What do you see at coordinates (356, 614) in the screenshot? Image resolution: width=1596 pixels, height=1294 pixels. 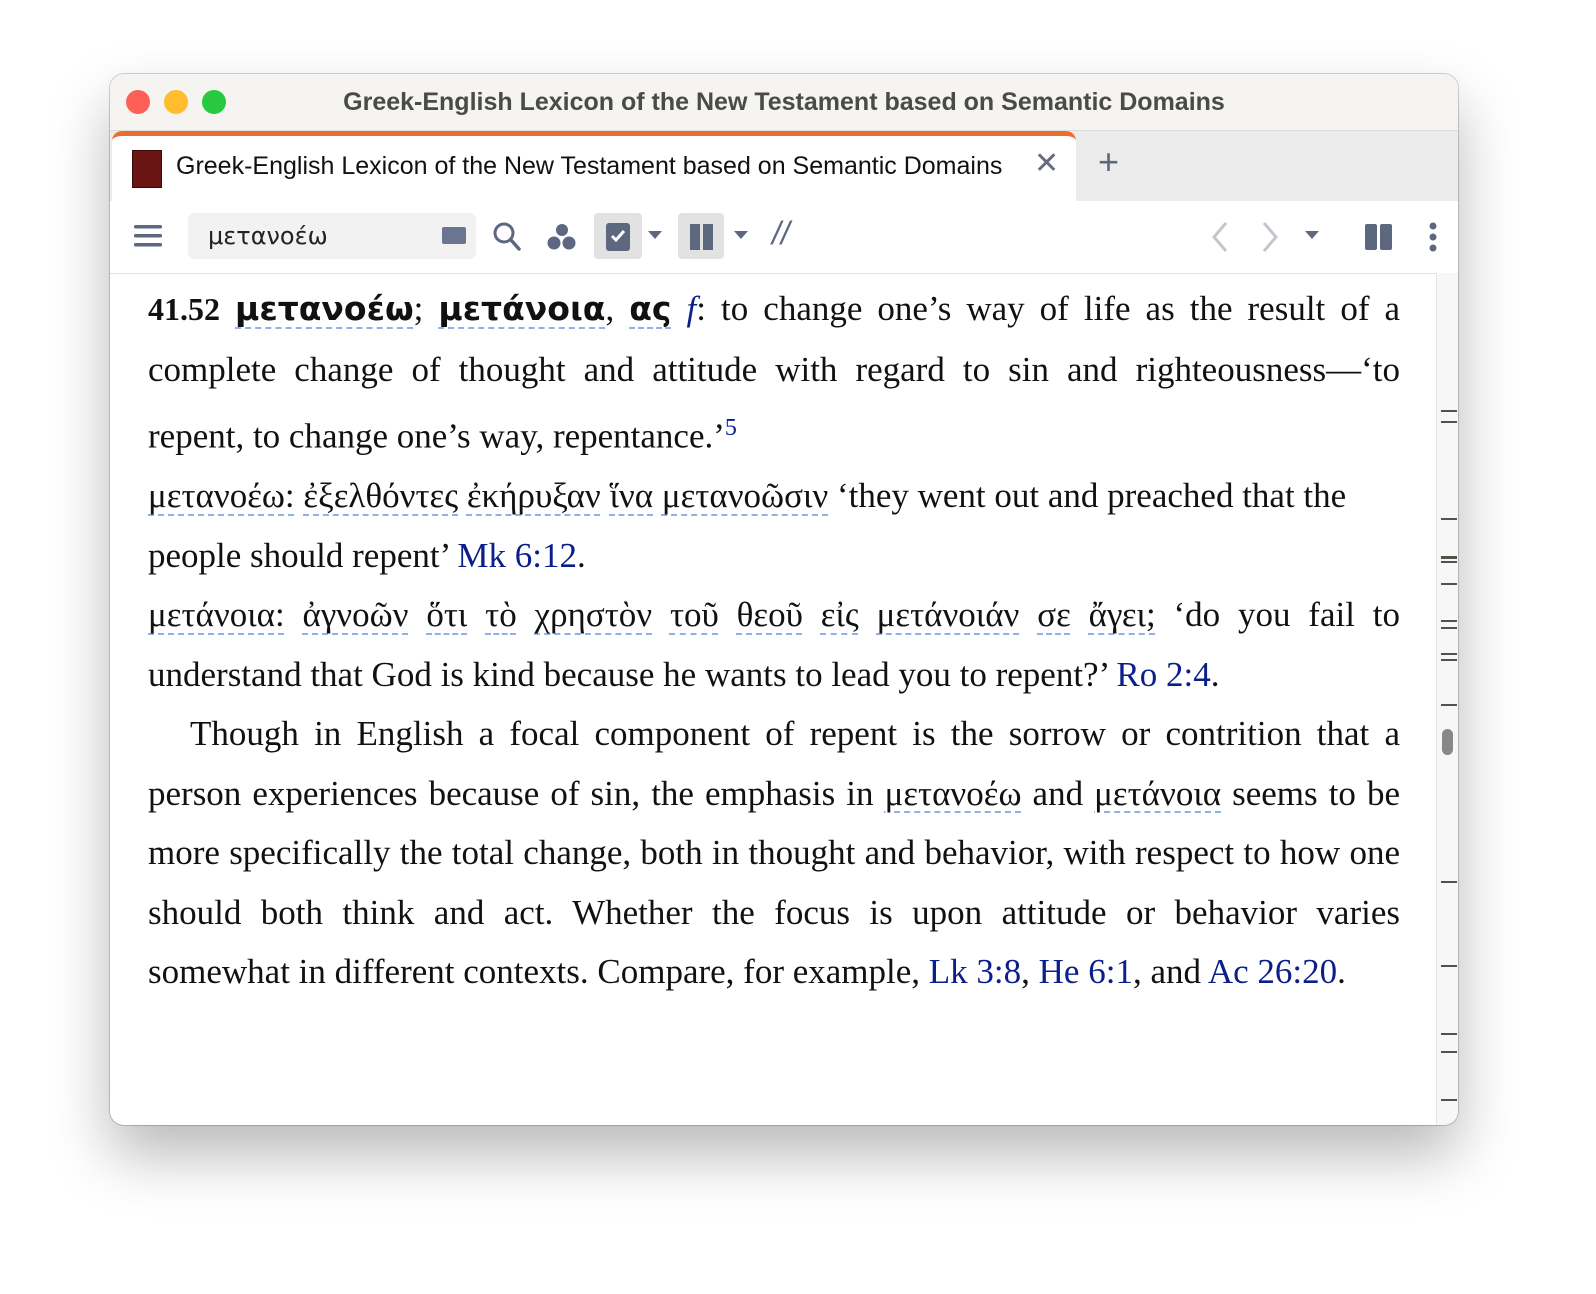 I see `greek-word: ἀγνοῶν` at bounding box center [356, 614].